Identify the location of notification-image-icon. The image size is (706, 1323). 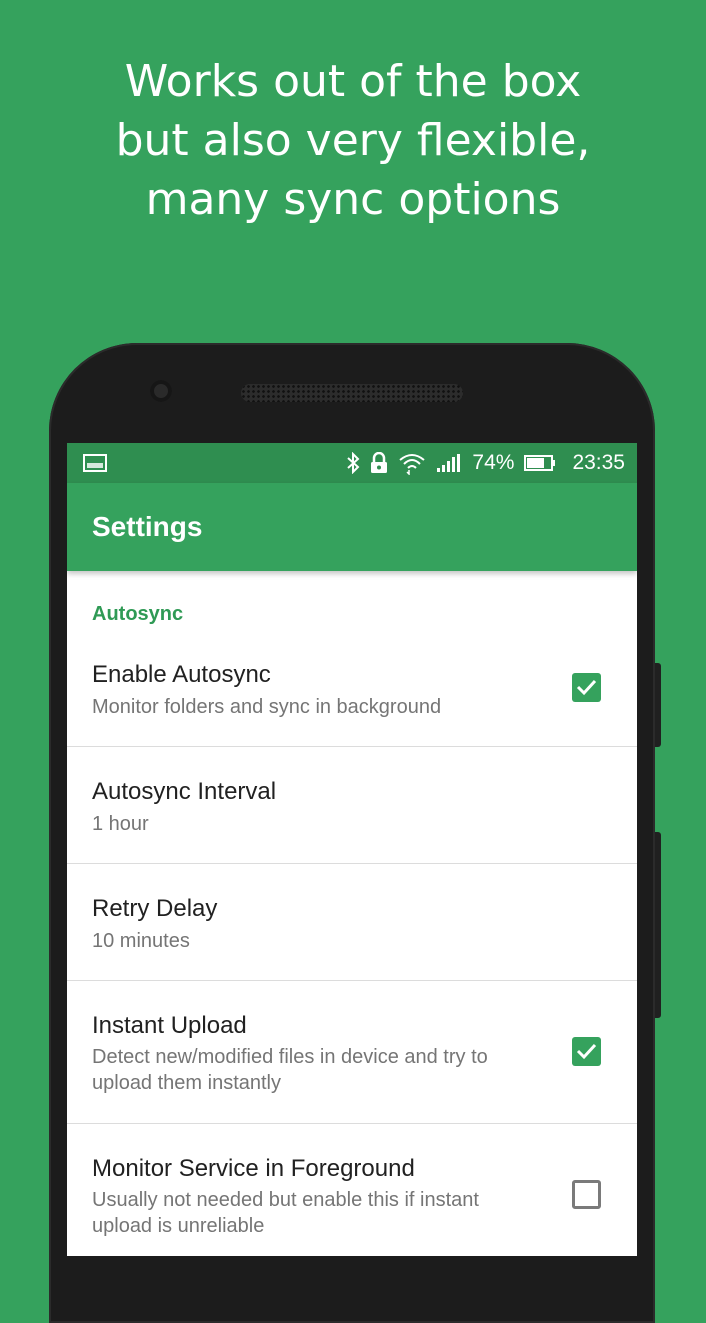
(95, 466).